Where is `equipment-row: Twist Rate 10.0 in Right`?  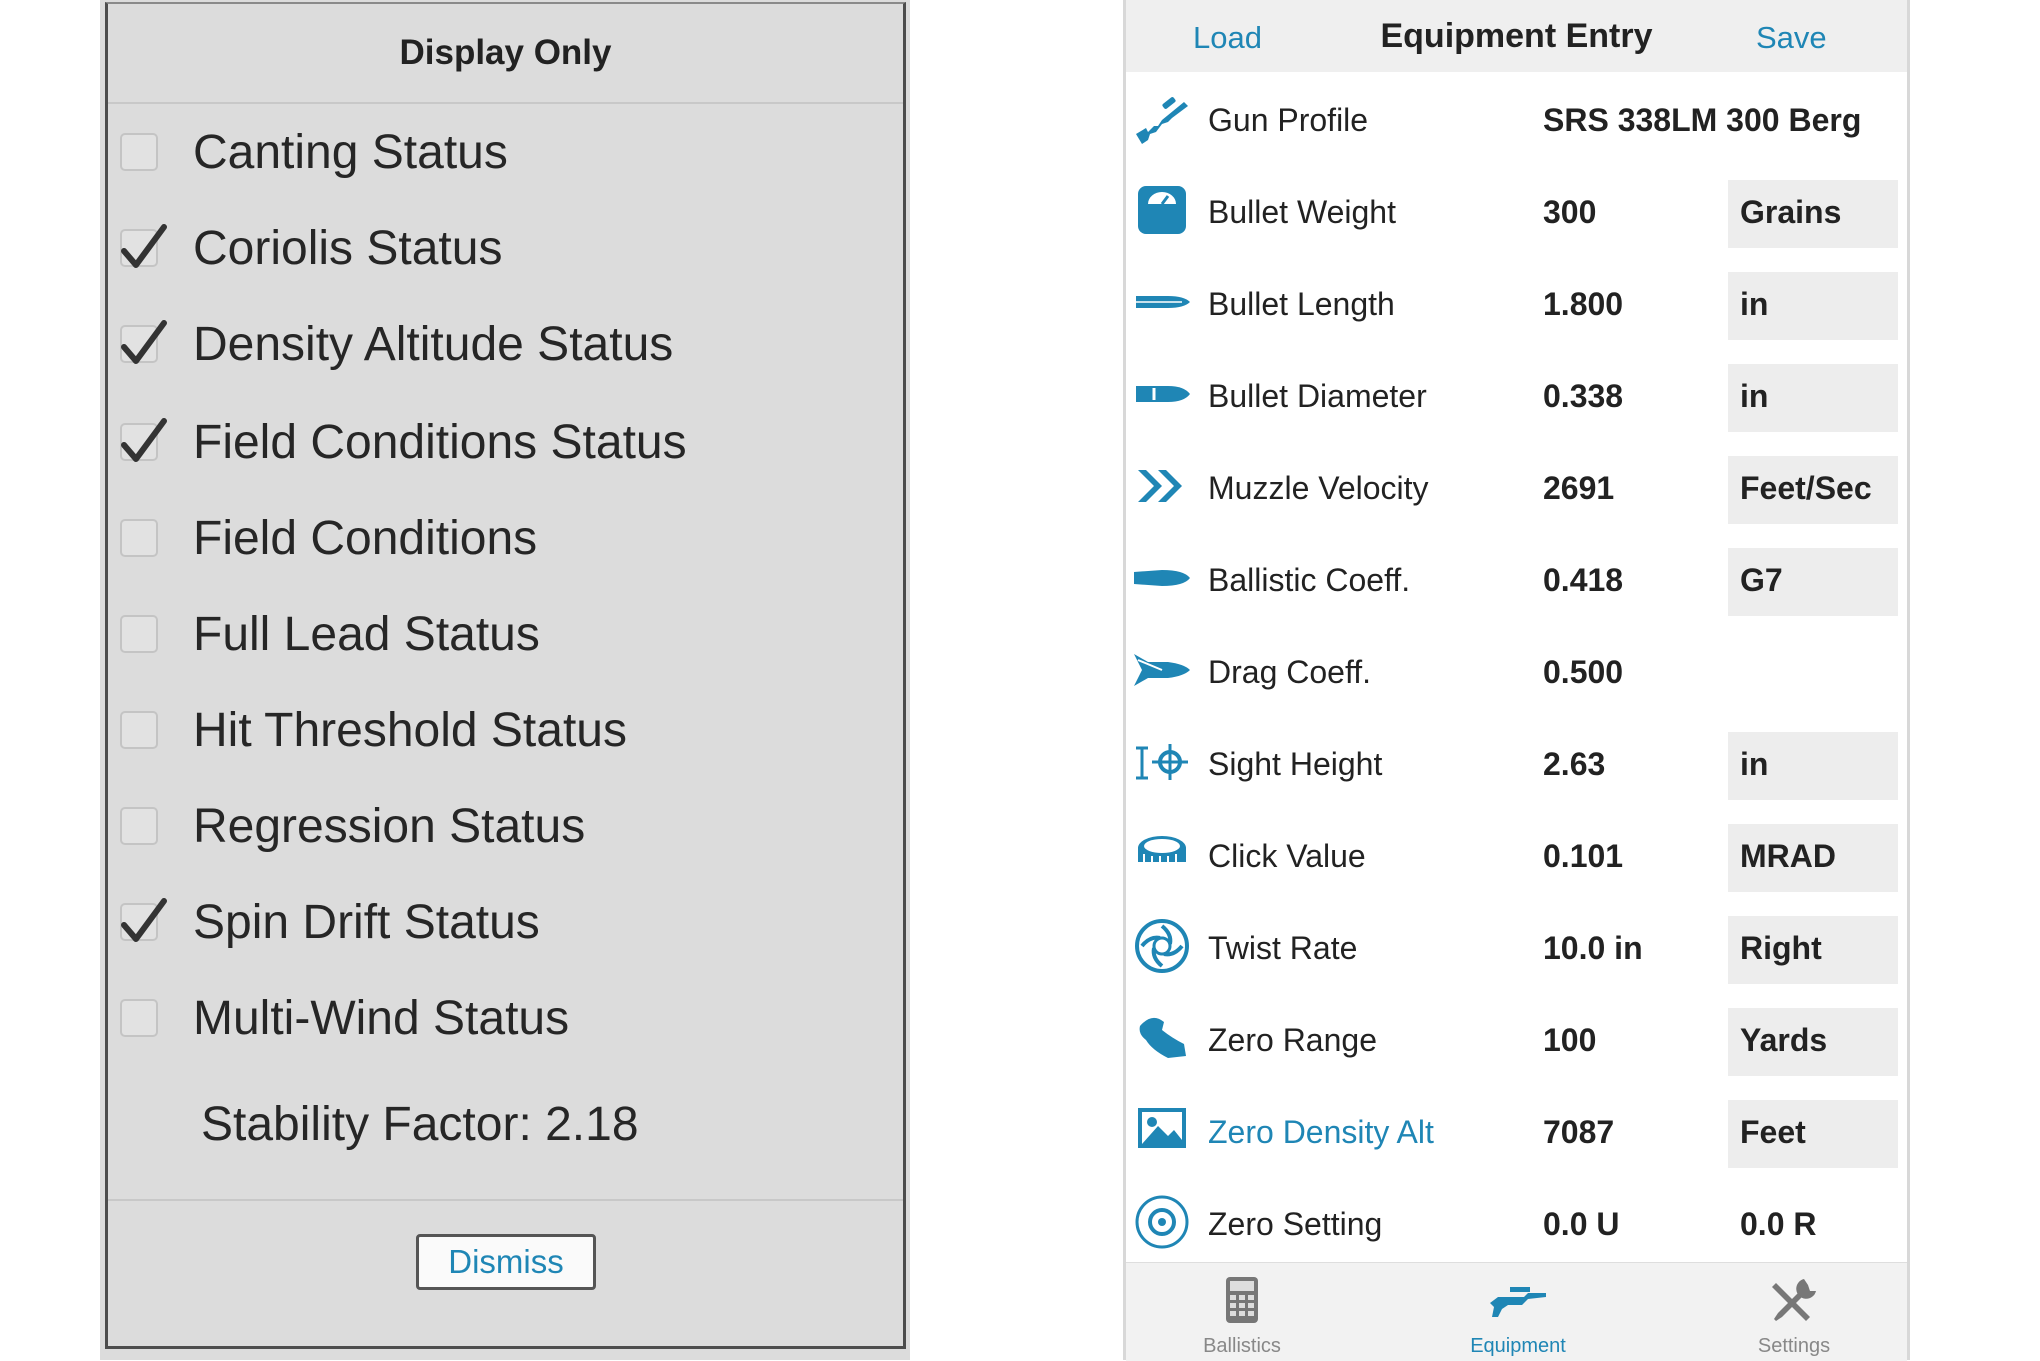
equipment-row: Twist Rate 10.0 in Right is located at coordinates (1516, 950).